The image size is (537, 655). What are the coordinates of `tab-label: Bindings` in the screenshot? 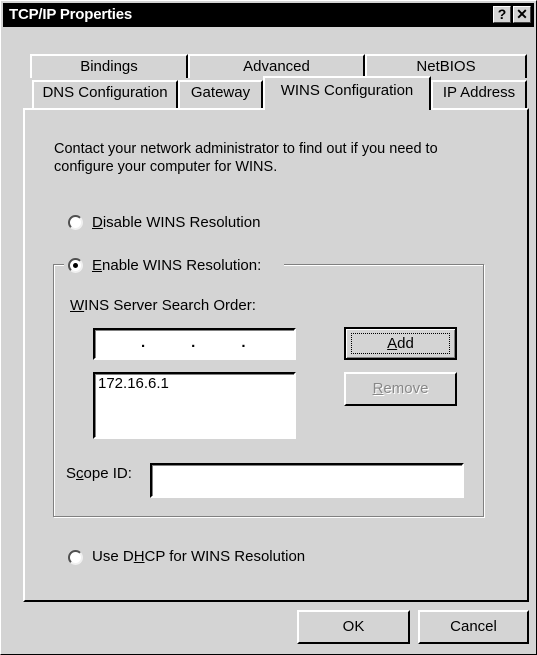 It's located at (109, 66).